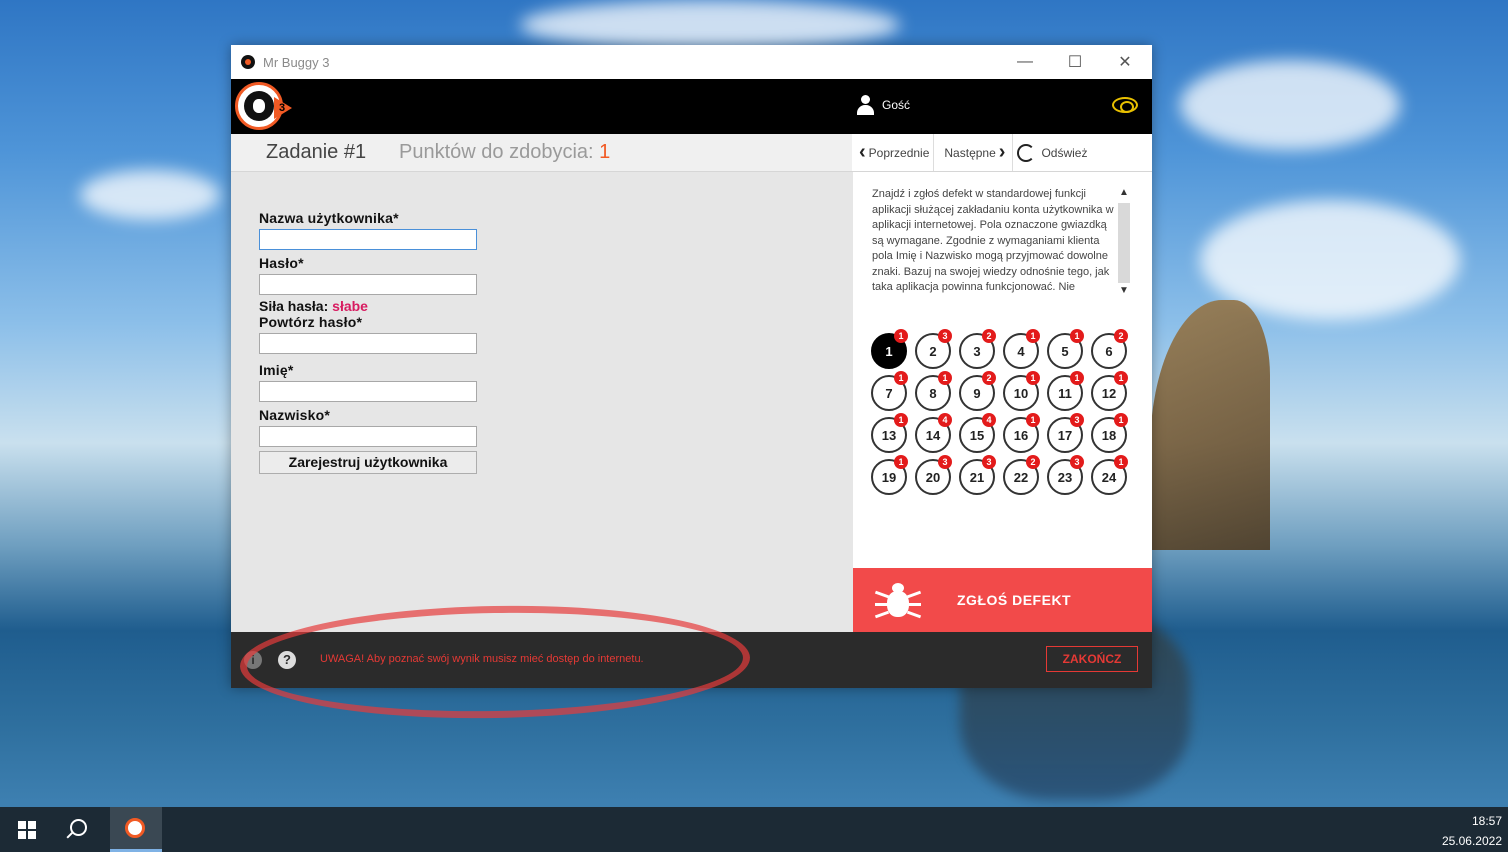 This screenshot has width=1508, height=852. I want to click on task-number: 3, so click(977, 351).